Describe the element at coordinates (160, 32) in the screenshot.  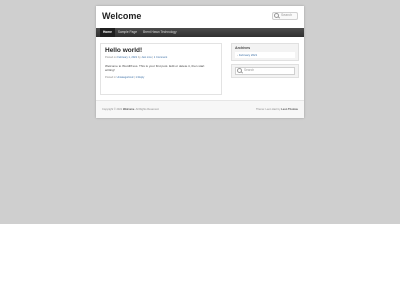
I see `nav-item-brent-hawn-technology: Brent Hawn Technology` at that location.